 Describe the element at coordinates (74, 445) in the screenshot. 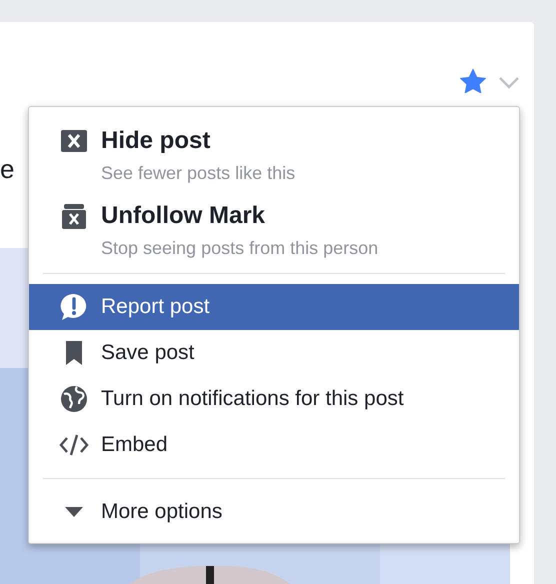

I see `code-icon` at that location.